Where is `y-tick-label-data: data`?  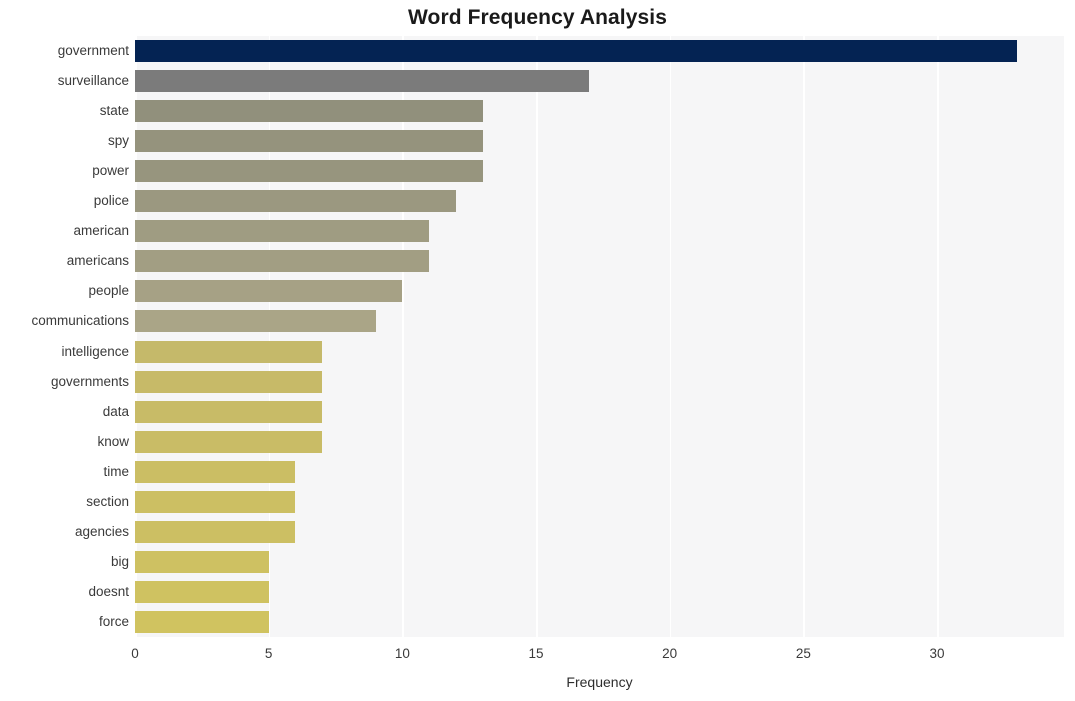 y-tick-label-data: data is located at coordinates (115, 411).